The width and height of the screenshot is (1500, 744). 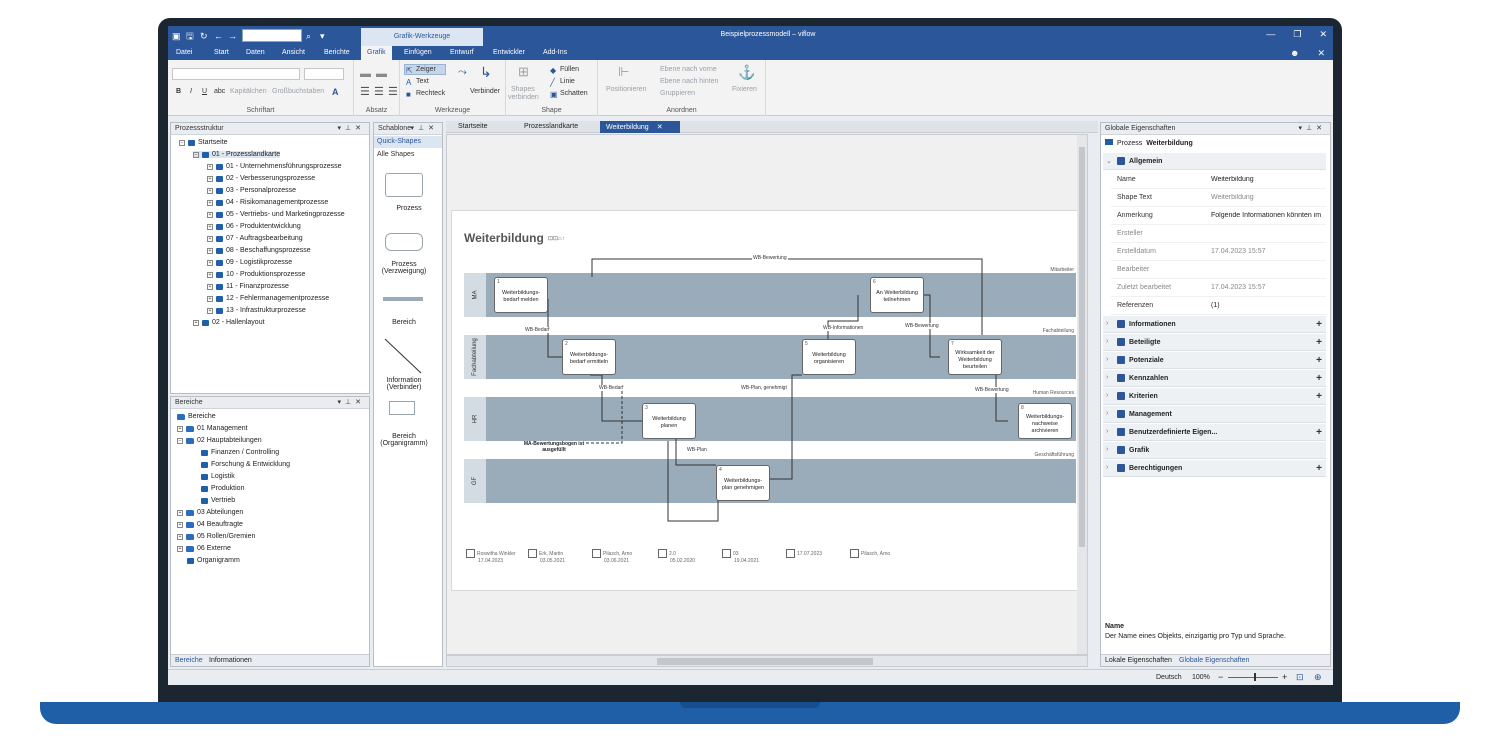 What do you see at coordinates (430, 93) in the screenshot?
I see `rectangle-tool-label: Rechteck` at bounding box center [430, 93].